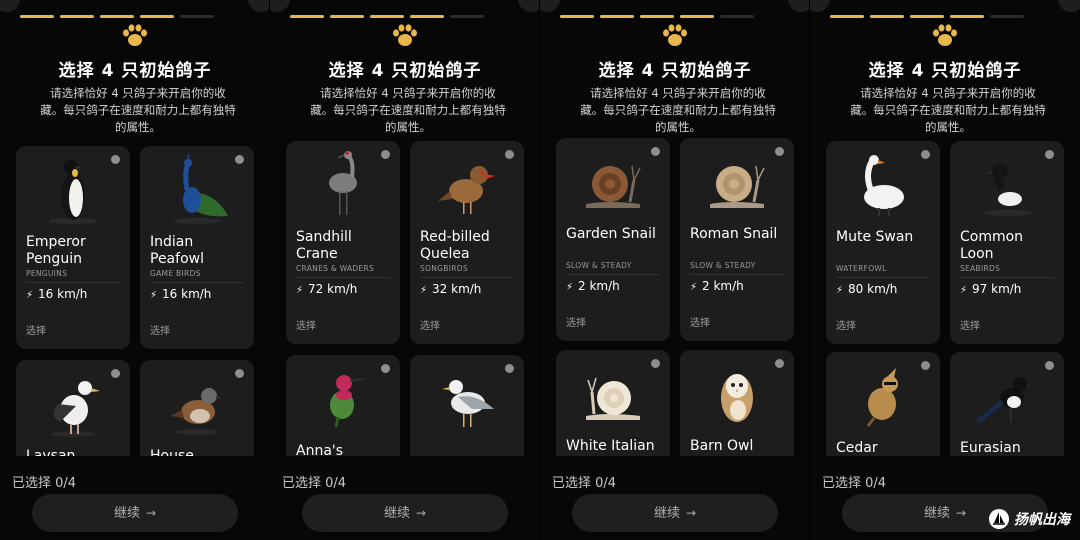 The width and height of the screenshot is (1080, 540). What do you see at coordinates (314, 483) in the screenshot?
I see `selected-count: 已选择 0/4` at bounding box center [314, 483].